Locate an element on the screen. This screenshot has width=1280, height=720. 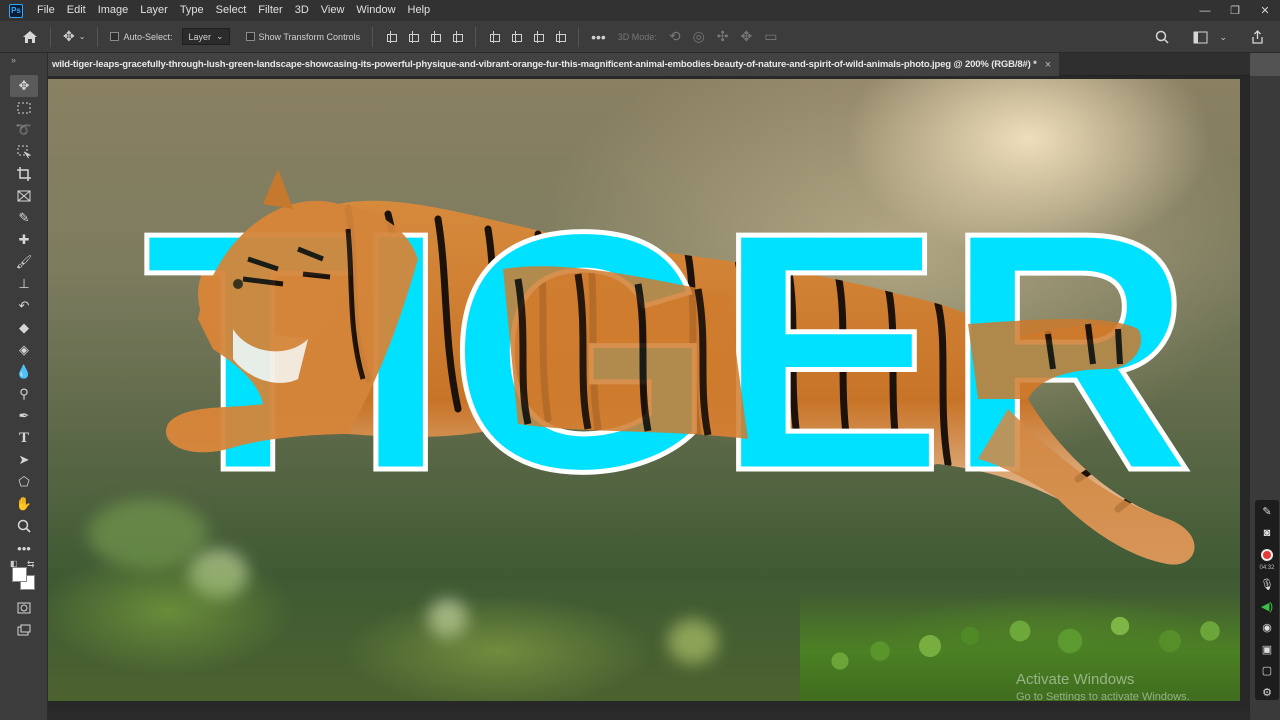
minimize-button: — is located at coordinates (1205, 10).